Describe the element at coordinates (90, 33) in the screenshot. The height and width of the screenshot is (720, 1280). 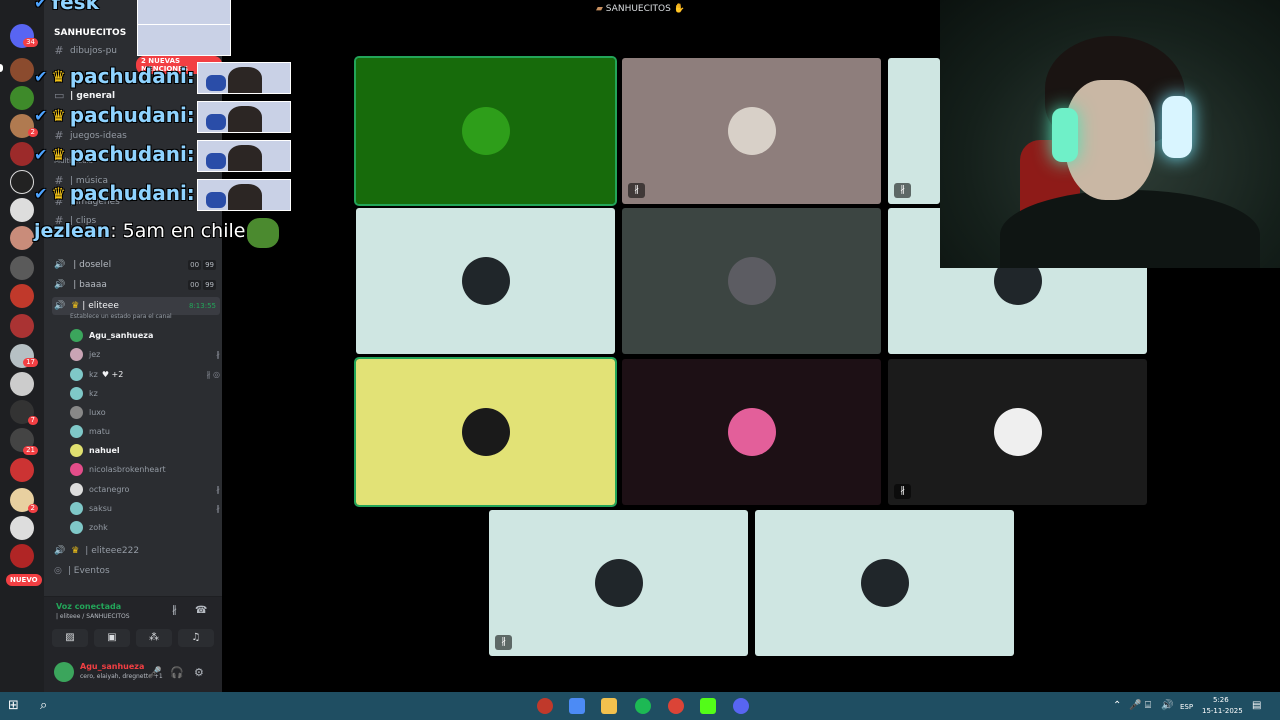
I see `server-name: SANHUECITOS` at that location.